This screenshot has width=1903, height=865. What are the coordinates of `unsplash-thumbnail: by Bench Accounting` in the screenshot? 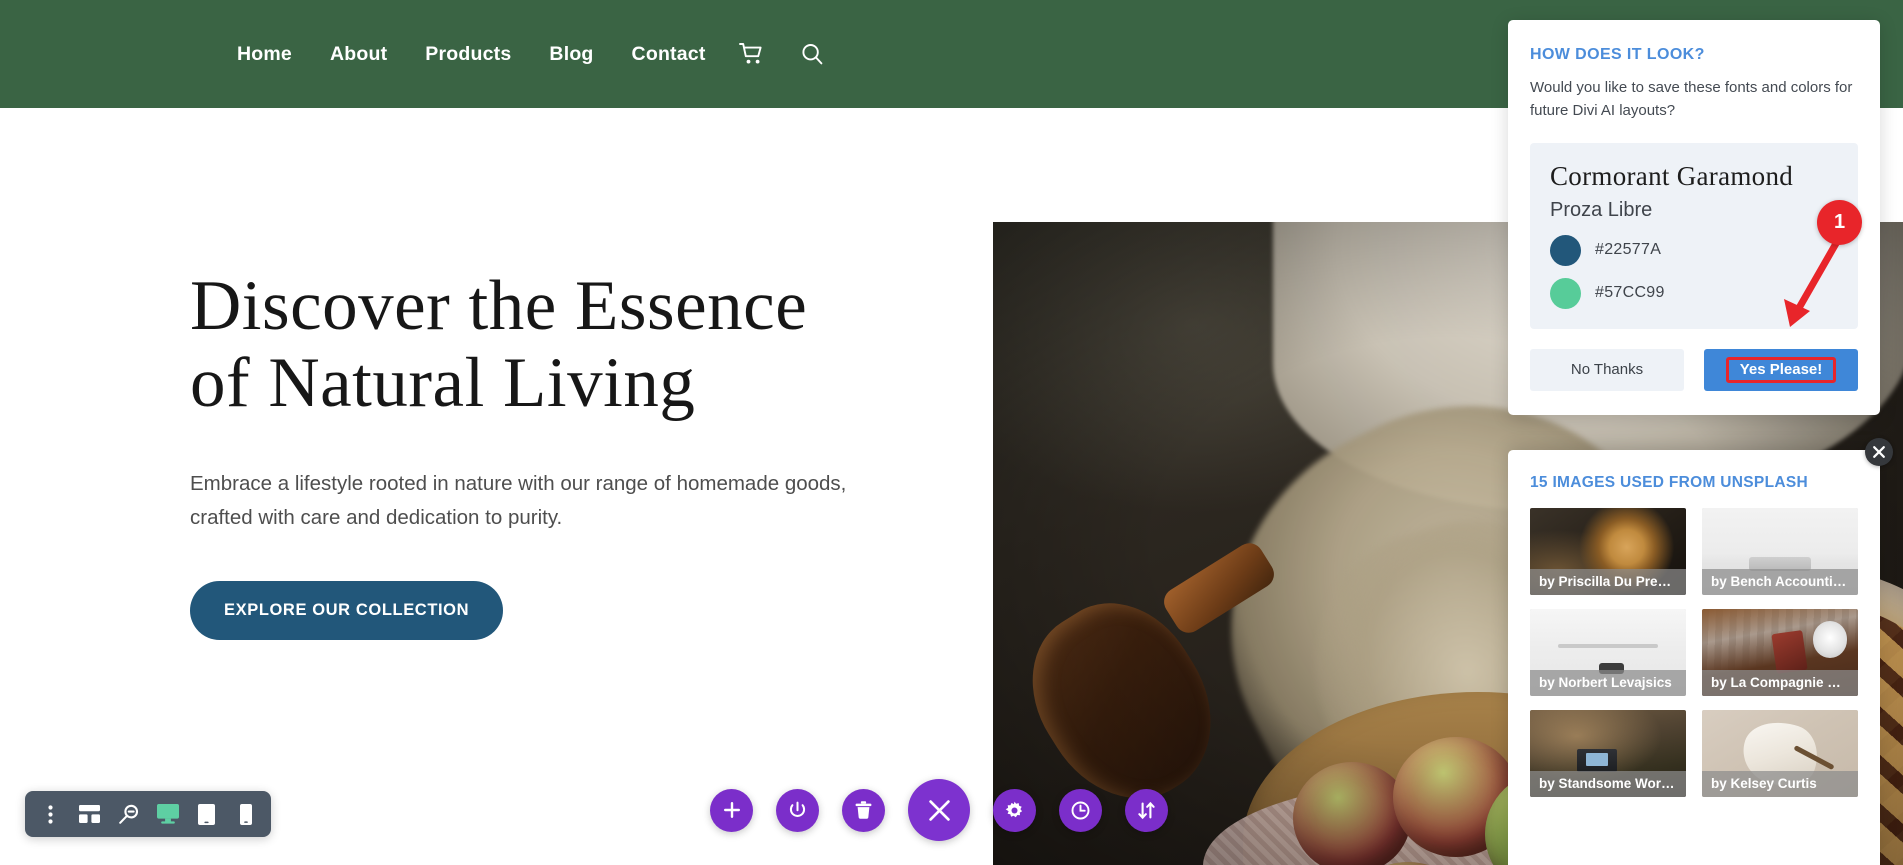 It's located at (1780, 551).